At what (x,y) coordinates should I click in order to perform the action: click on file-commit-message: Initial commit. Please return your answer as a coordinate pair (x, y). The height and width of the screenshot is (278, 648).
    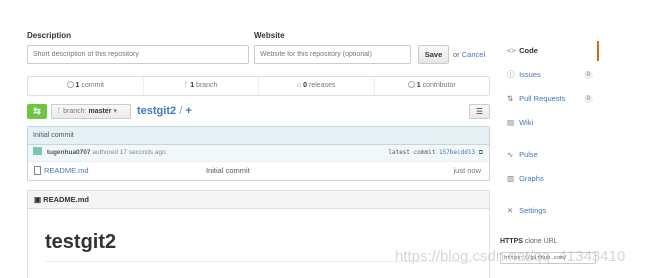
    Looking at the image, I should click on (228, 171).